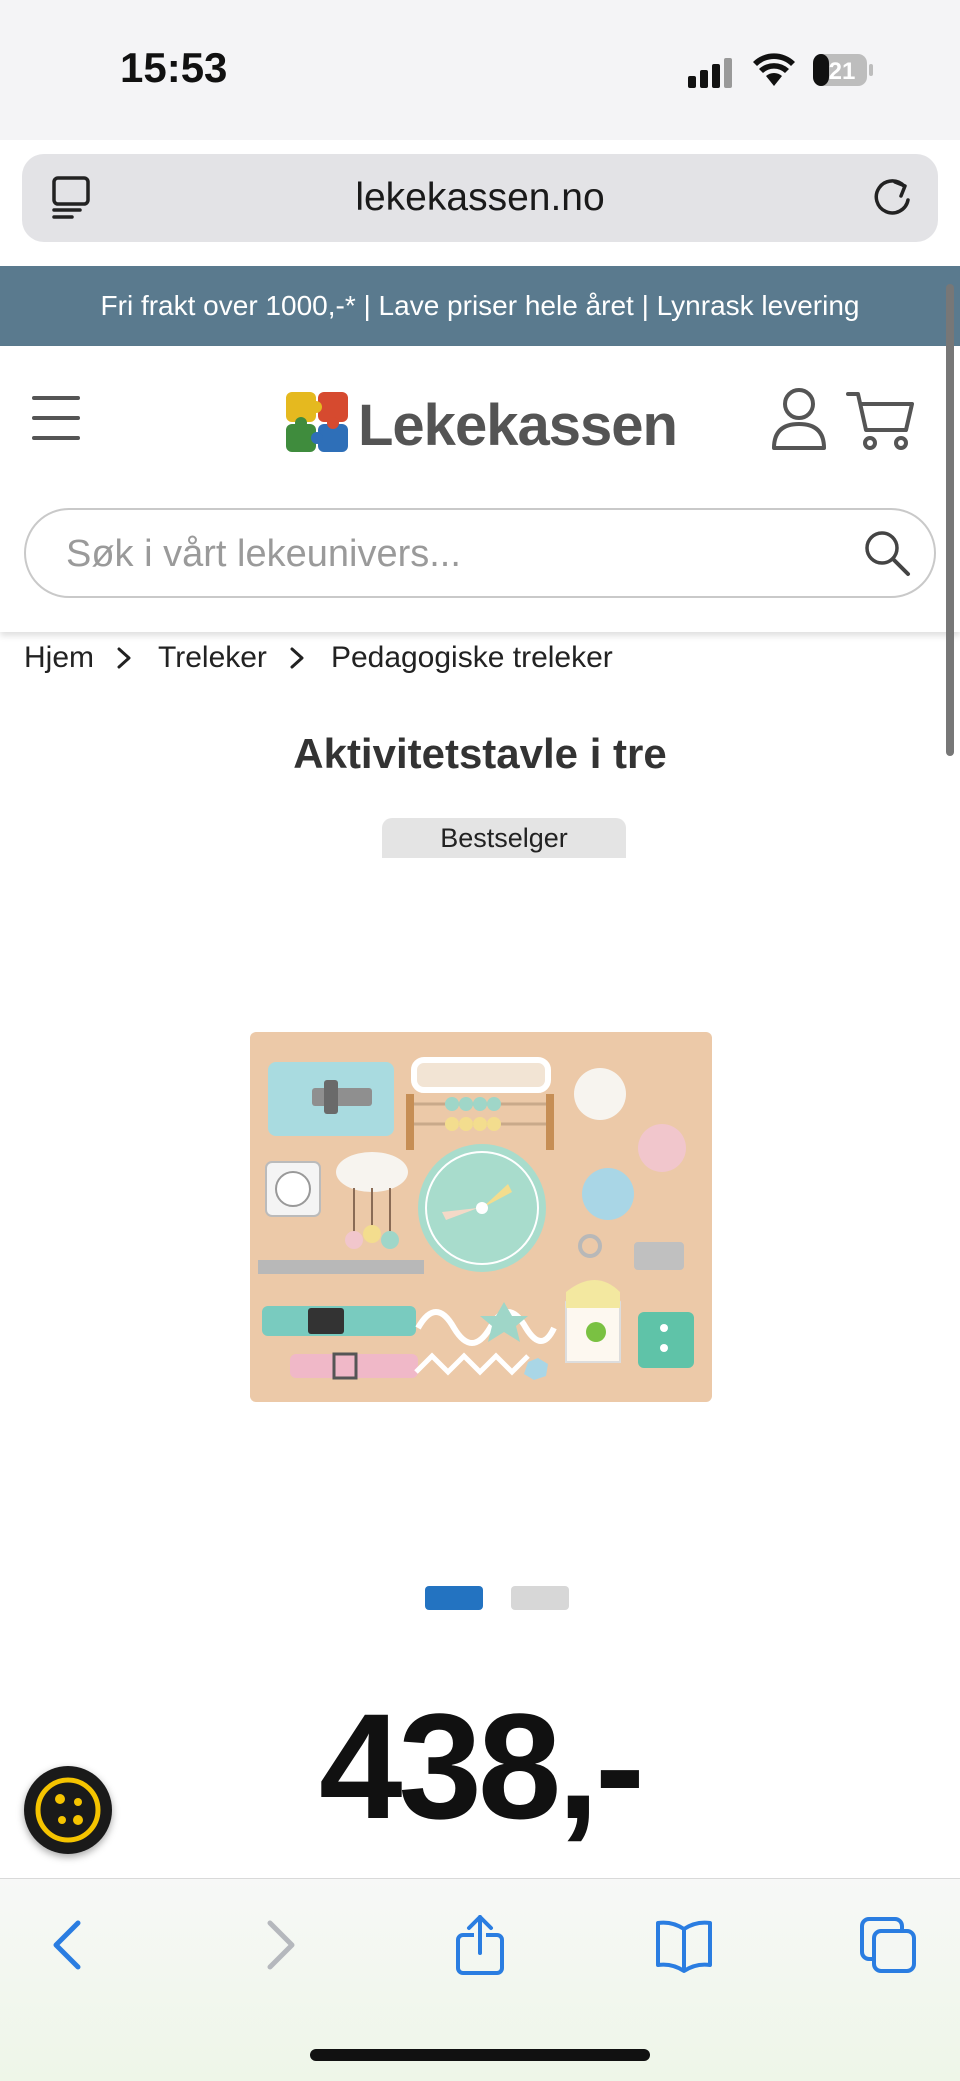 This screenshot has width=960, height=2081. What do you see at coordinates (711, 73) in the screenshot?
I see `signal-icon` at bounding box center [711, 73].